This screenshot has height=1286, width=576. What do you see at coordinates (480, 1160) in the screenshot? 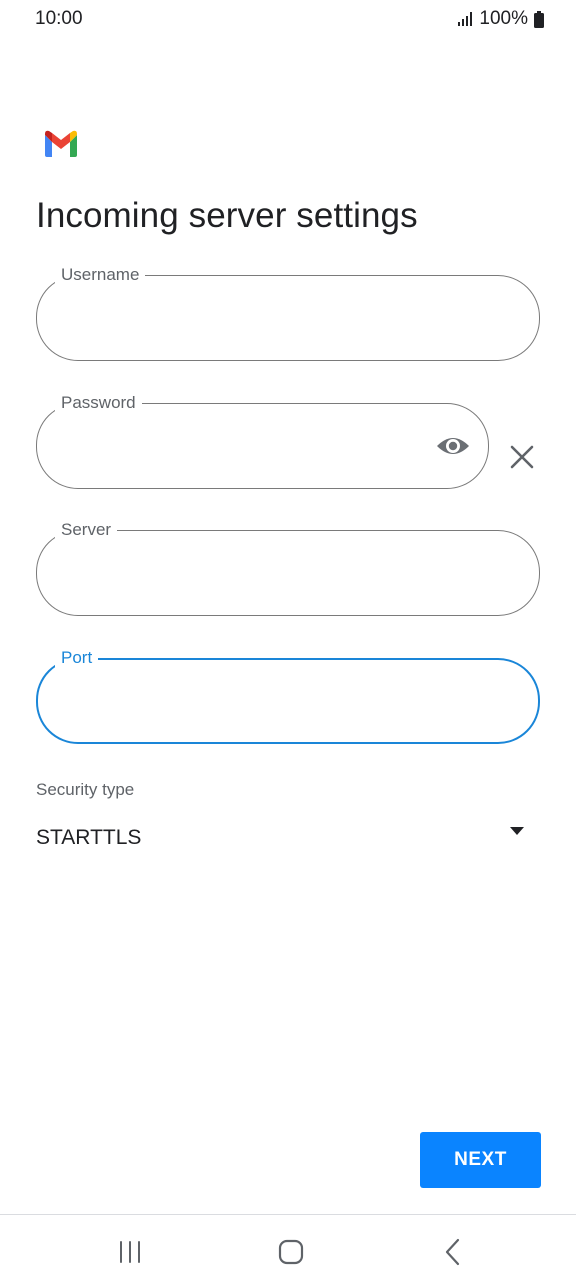
I see `next-button: NEXT` at bounding box center [480, 1160].